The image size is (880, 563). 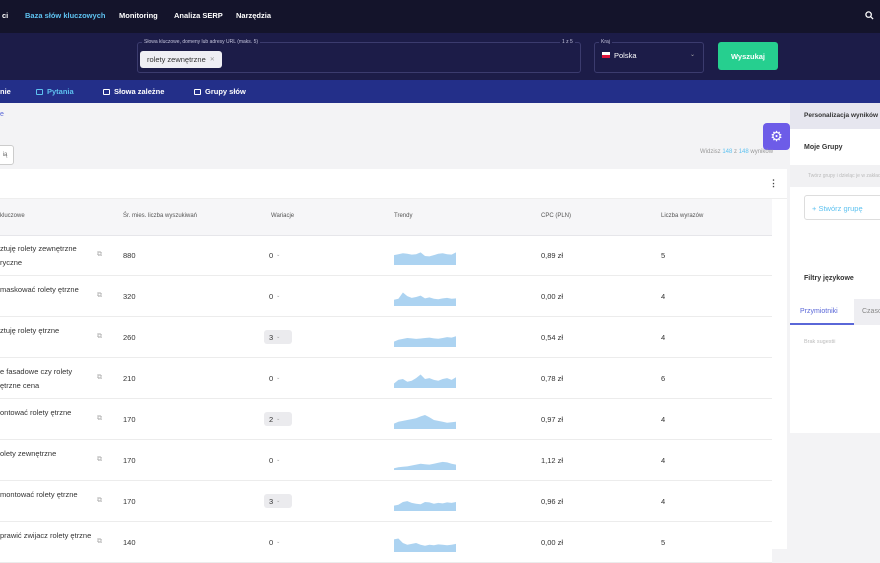 I want to click on keyword-text: e fasadowe czy rolety ętrzne cena, so click(x=46, y=379).